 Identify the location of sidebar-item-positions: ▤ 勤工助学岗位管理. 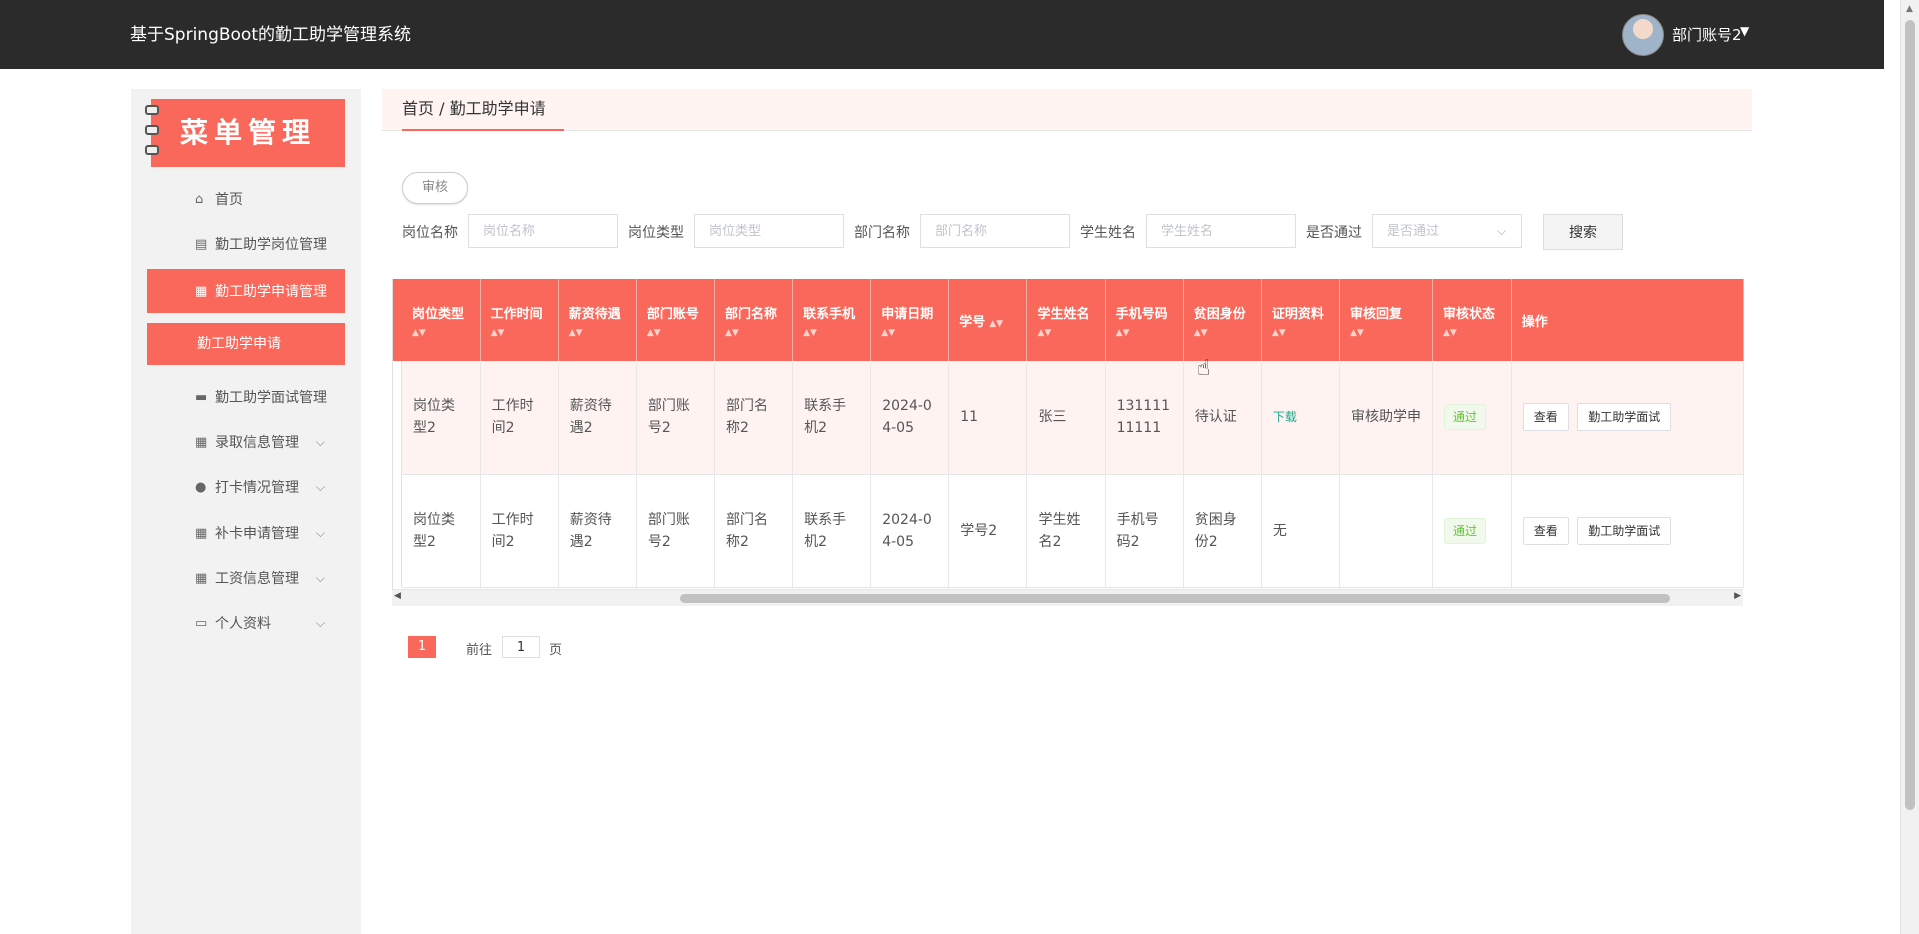
(246, 244).